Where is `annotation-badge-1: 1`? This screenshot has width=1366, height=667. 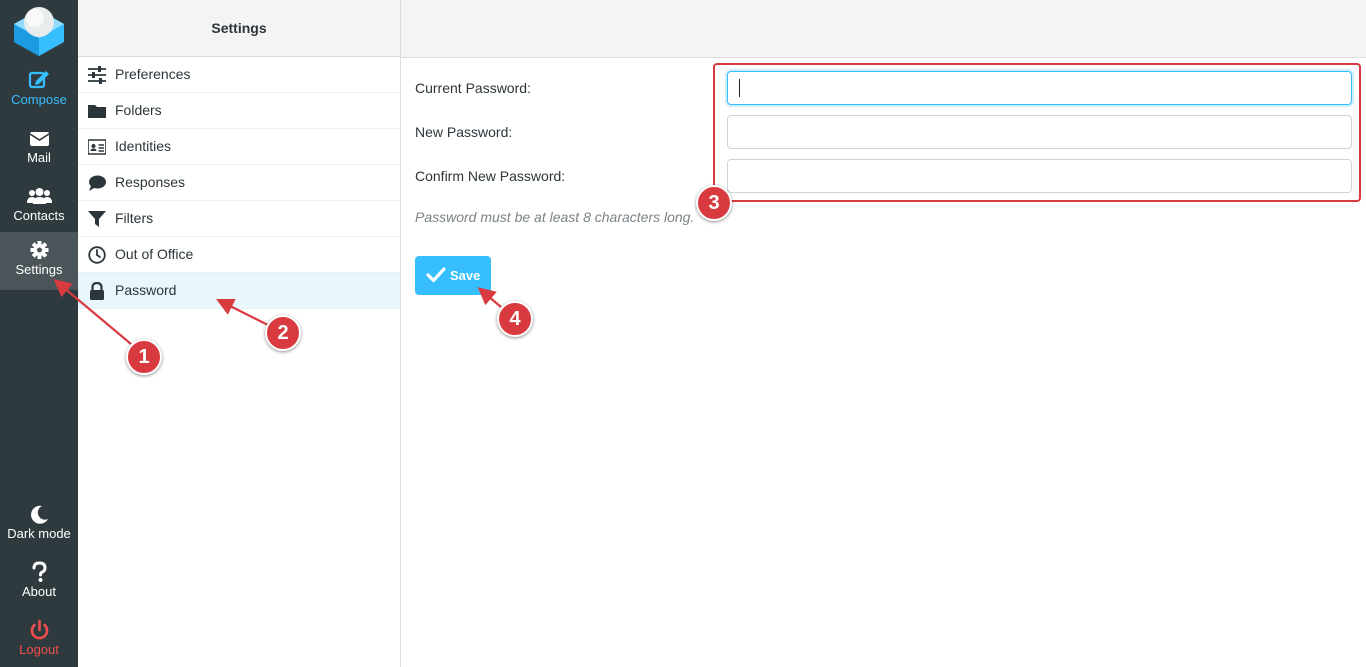 annotation-badge-1: 1 is located at coordinates (144, 357).